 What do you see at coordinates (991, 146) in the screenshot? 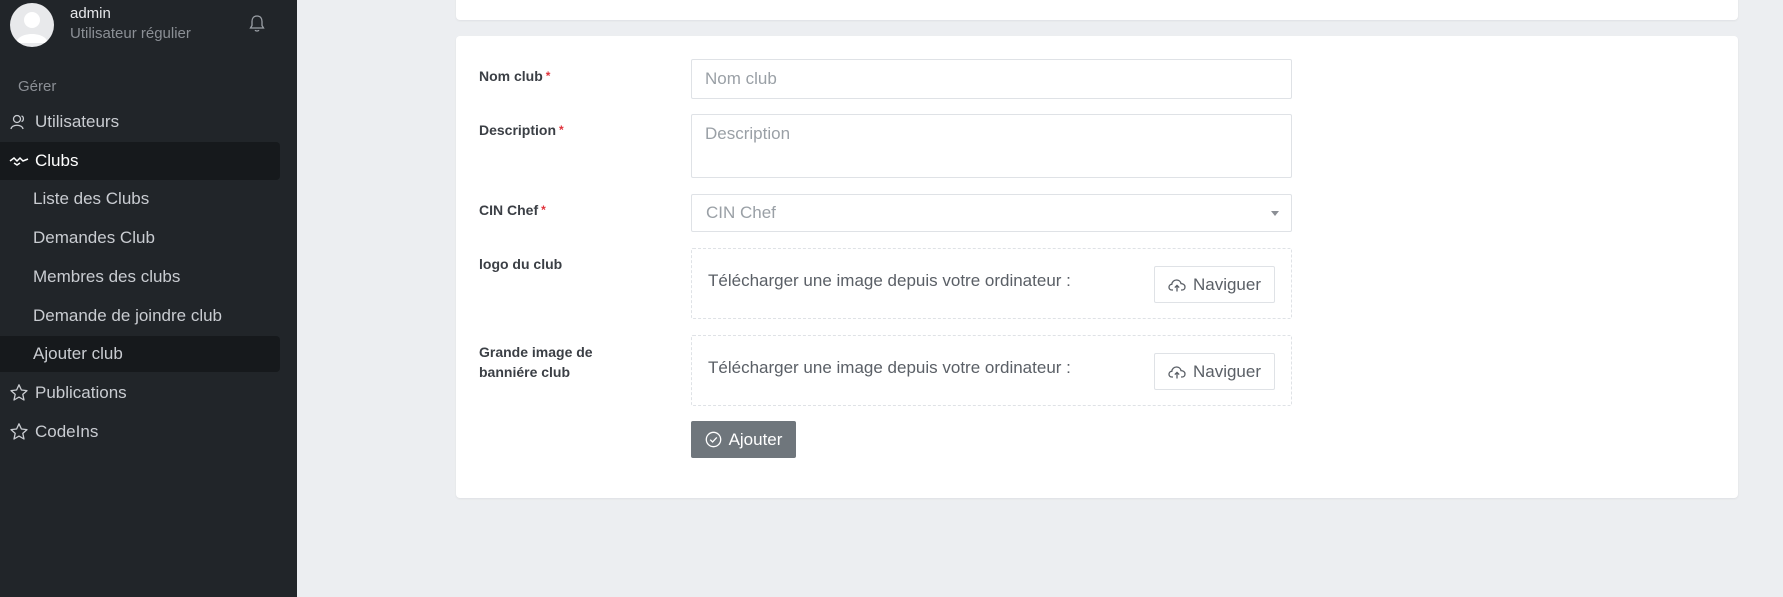
I see `description-textarea` at bounding box center [991, 146].